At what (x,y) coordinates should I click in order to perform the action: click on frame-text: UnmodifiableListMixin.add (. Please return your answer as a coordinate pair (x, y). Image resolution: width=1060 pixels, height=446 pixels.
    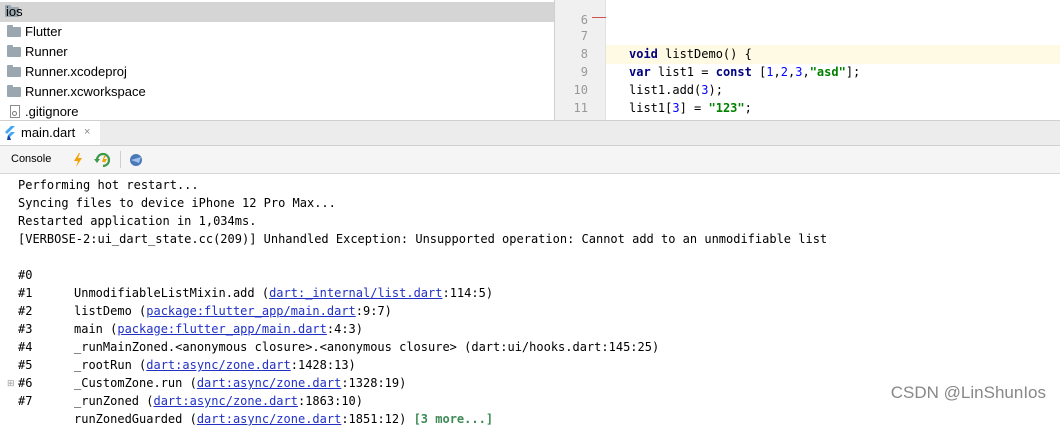
    Looking at the image, I should click on (172, 293).